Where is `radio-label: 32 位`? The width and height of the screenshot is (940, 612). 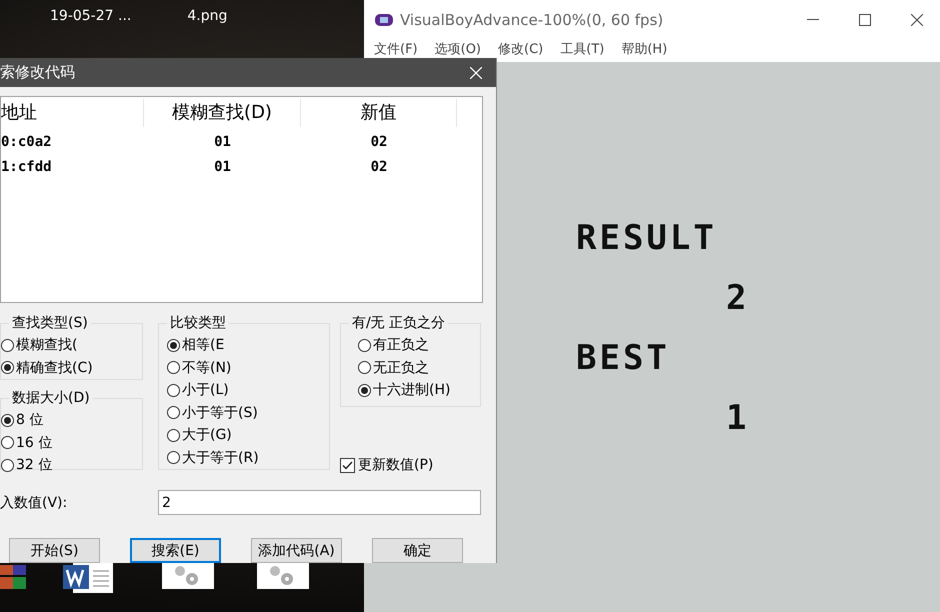
radio-label: 32 位 is located at coordinates (34, 465).